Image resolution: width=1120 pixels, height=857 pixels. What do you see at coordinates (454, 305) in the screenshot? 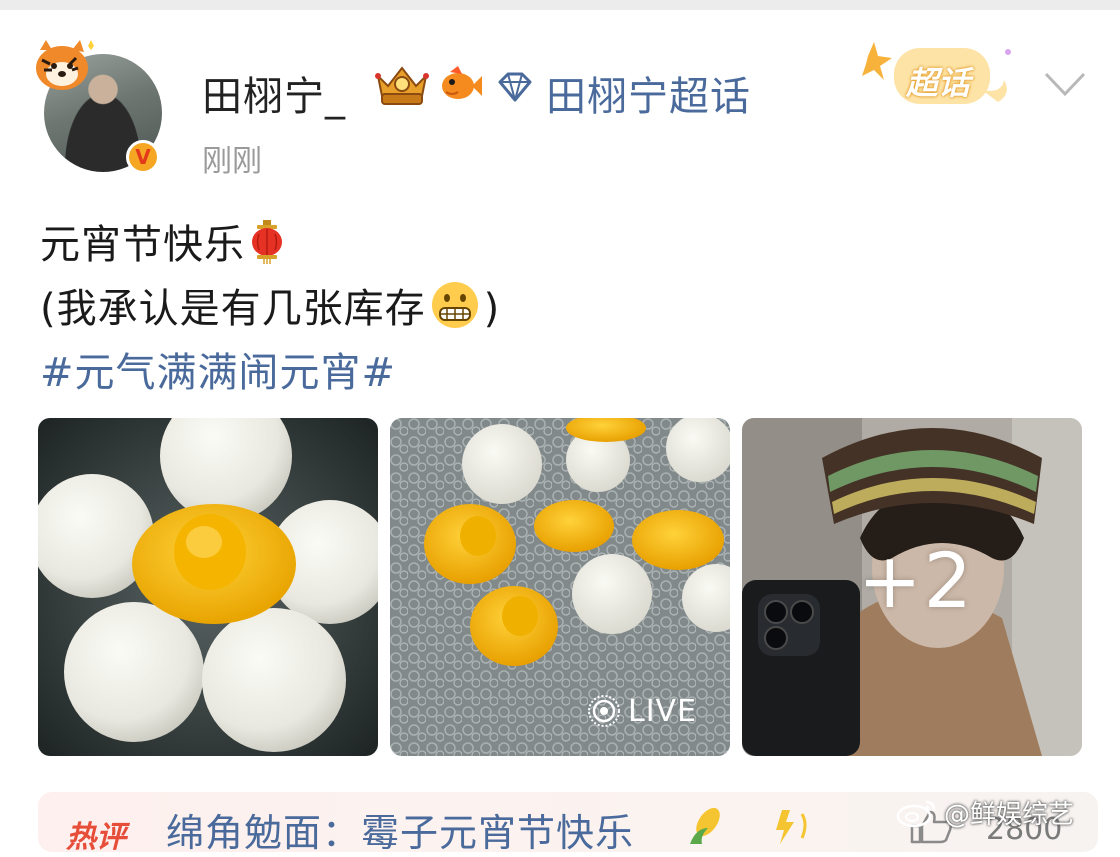
I see `grimacing-face-icon` at bounding box center [454, 305].